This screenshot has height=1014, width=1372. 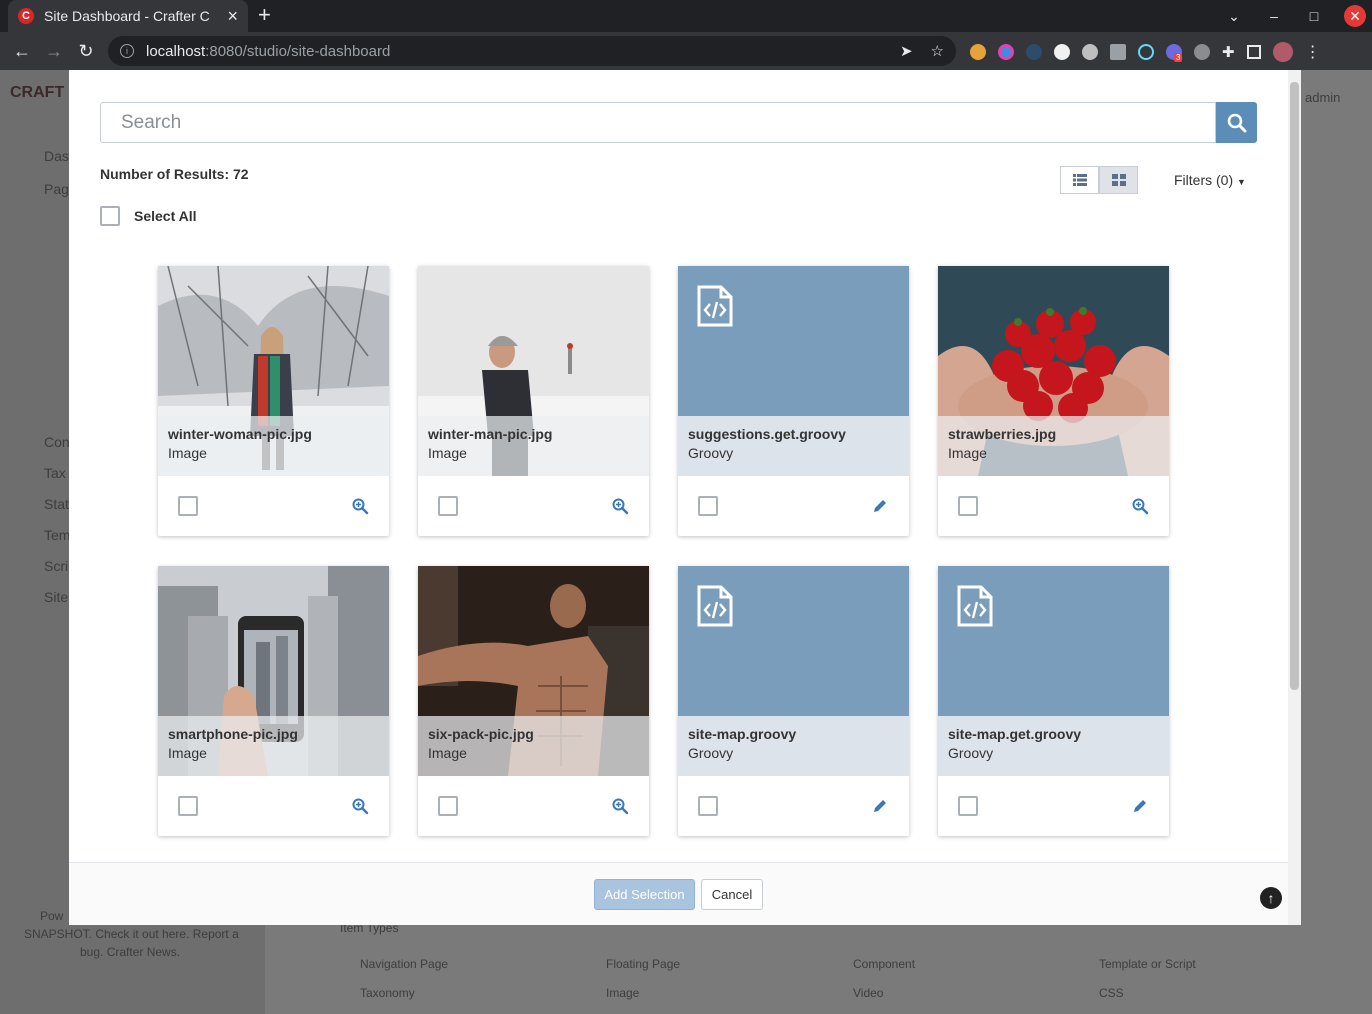 What do you see at coordinates (1202, 52) in the screenshot?
I see `gray-extension-icon` at bounding box center [1202, 52].